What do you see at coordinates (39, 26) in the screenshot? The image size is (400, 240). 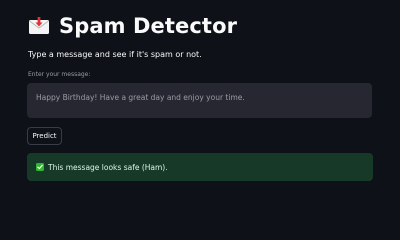 I see `envelope-with-arrow-icon` at bounding box center [39, 26].